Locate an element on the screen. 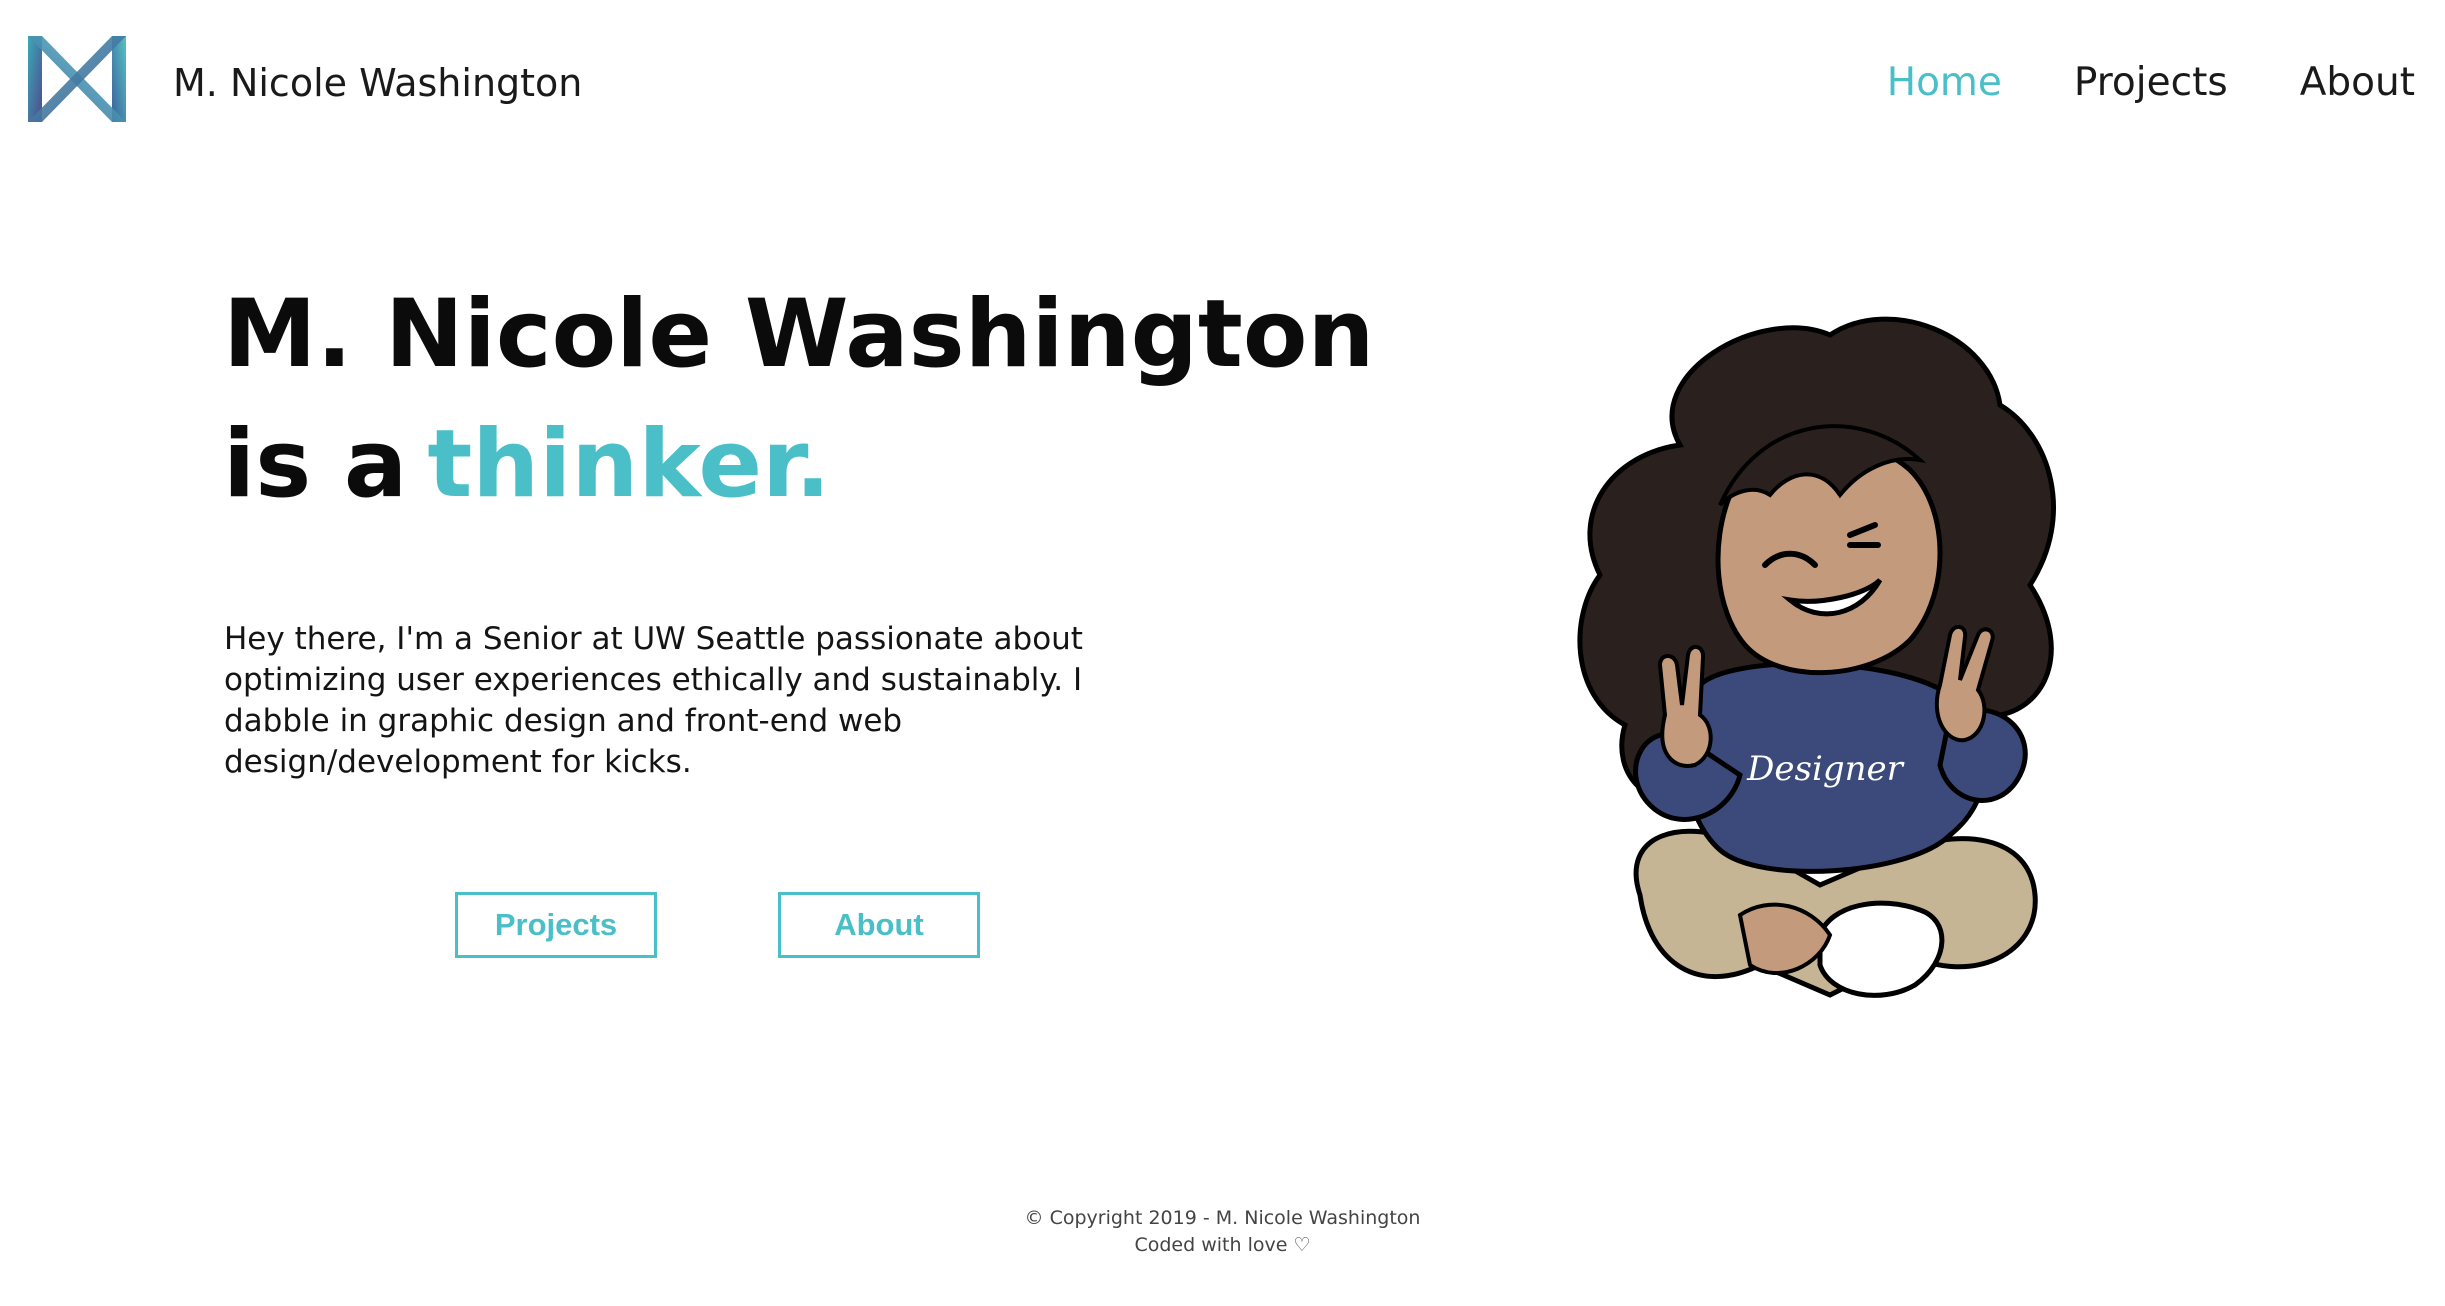 The width and height of the screenshot is (2445, 1306). main-nav: Home Projects About is located at coordinates (2151, 83).